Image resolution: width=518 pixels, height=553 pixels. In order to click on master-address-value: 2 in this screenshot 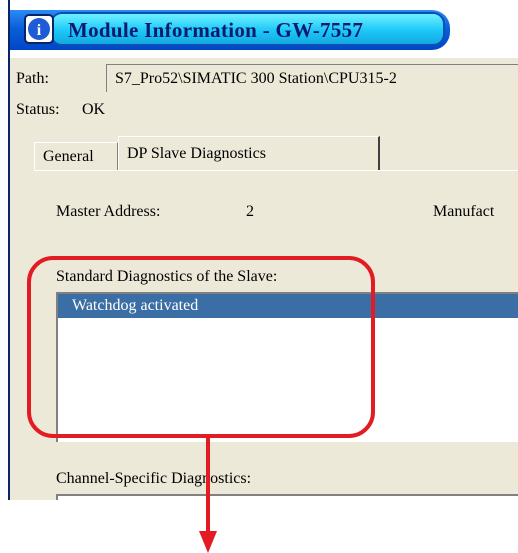, I will do `click(250, 211)`.